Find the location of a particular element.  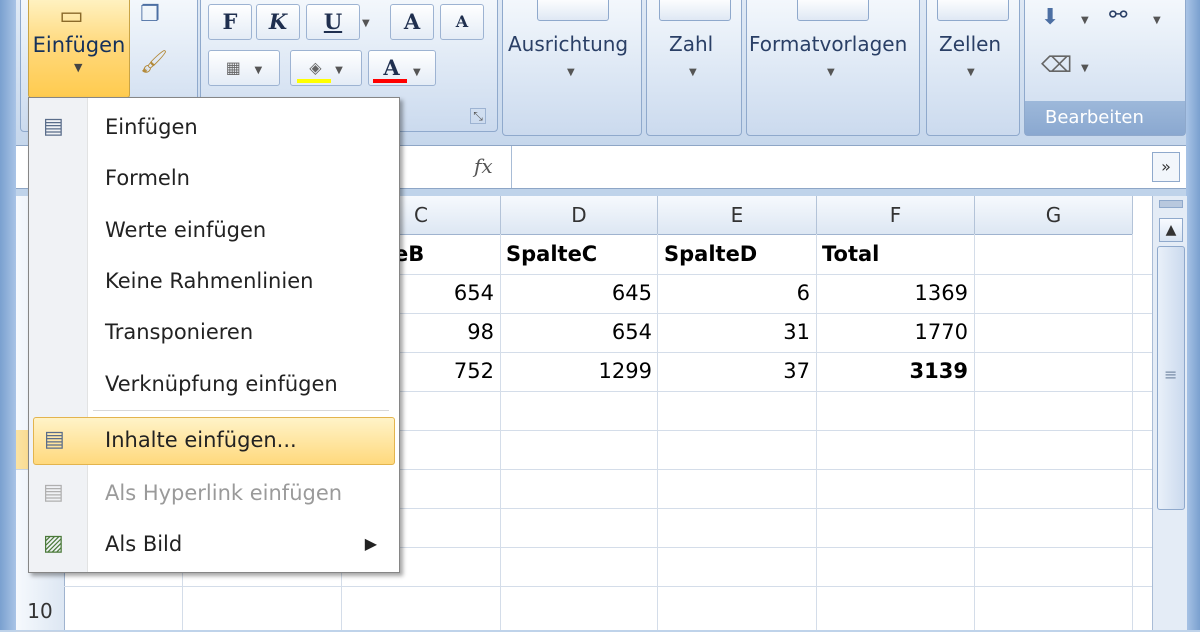

table-cell: 1770 is located at coordinates (894, 332).